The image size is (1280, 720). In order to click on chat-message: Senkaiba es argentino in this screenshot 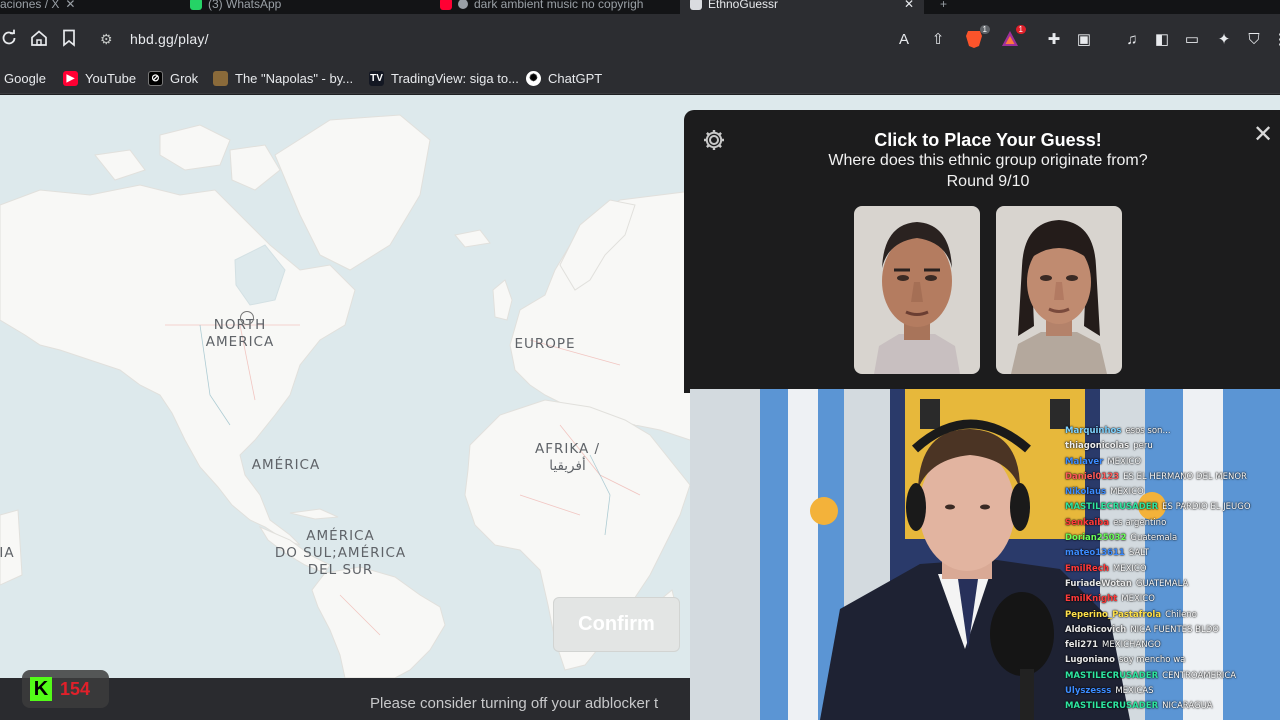, I will do `click(1172, 523)`.